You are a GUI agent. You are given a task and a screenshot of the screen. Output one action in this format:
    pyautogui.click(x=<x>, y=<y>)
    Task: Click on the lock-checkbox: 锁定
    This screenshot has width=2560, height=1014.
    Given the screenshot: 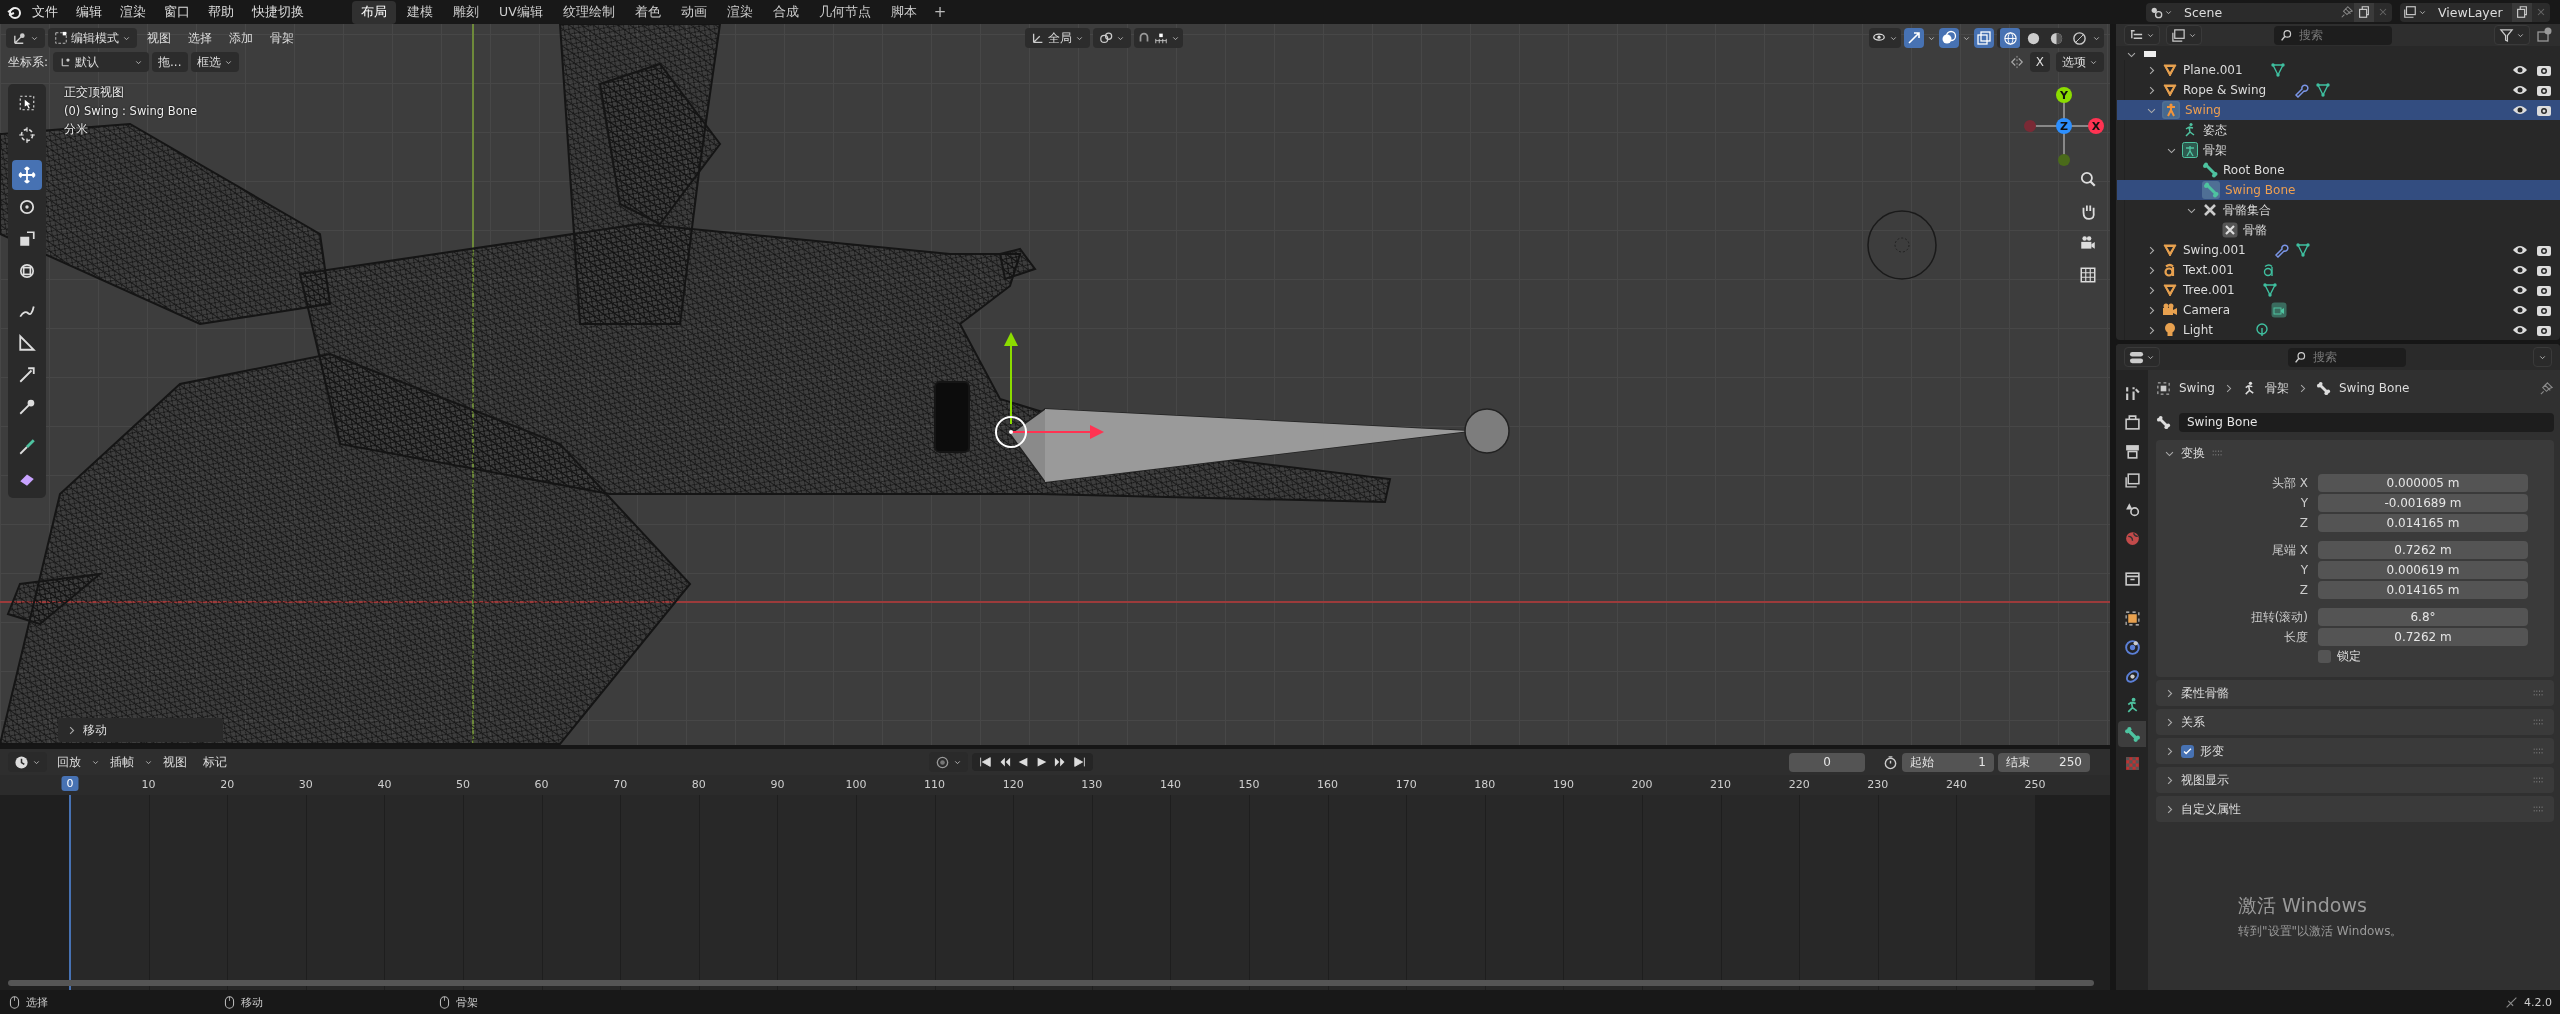 What is the action you would take?
    pyautogui.click(x=2423, y=656)
    